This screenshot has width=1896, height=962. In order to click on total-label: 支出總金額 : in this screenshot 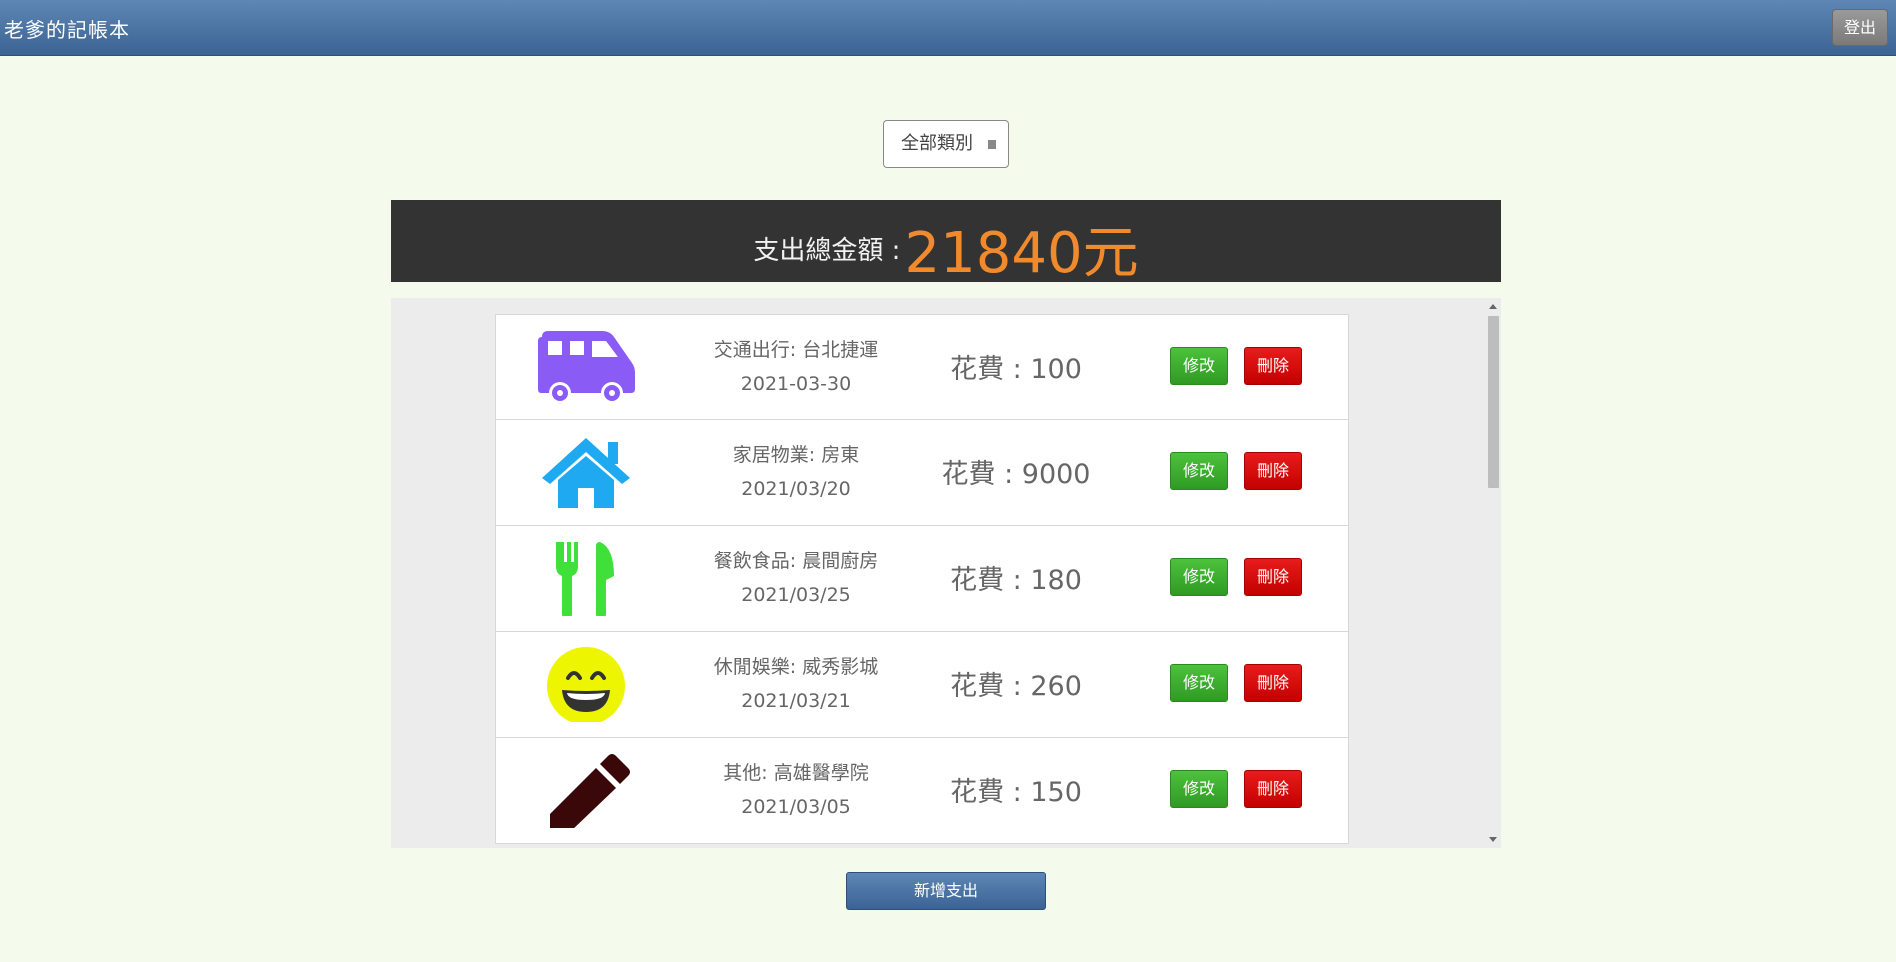, I will do `click(827, 251)`.